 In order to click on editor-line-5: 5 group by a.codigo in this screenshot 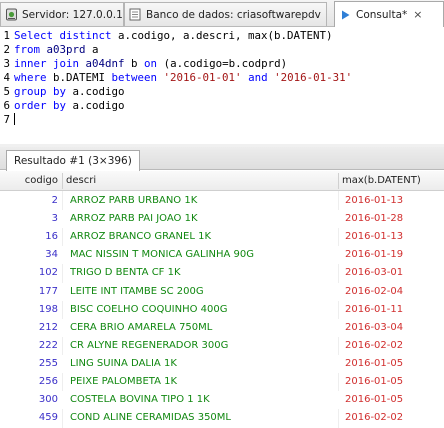, I will do `click(64, 91)`.